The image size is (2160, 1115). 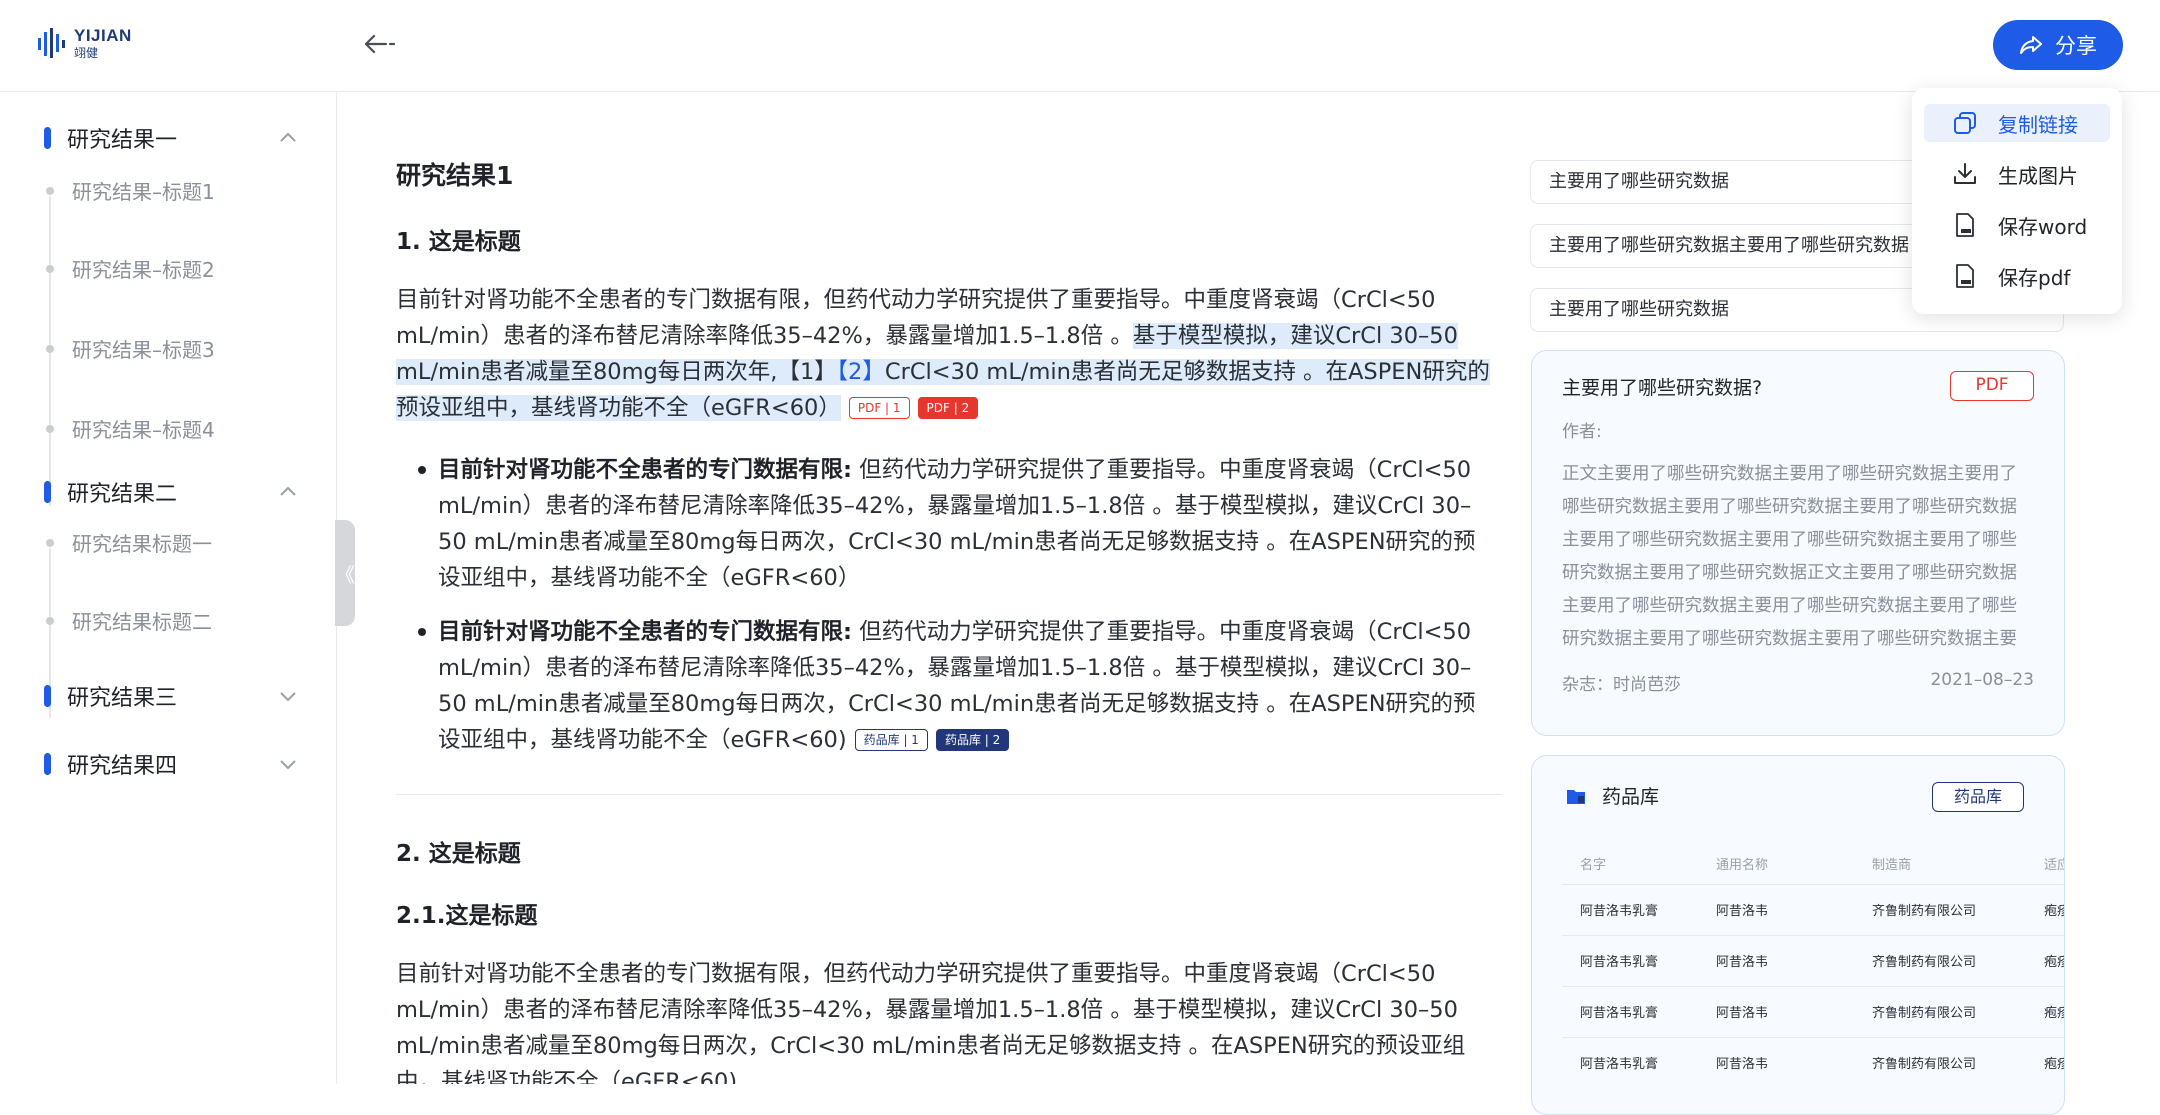 What do you see at coordinates (1892, 866) in the screenshot?
I see `column-header: 制造商` at bounding box center [1892, 866].